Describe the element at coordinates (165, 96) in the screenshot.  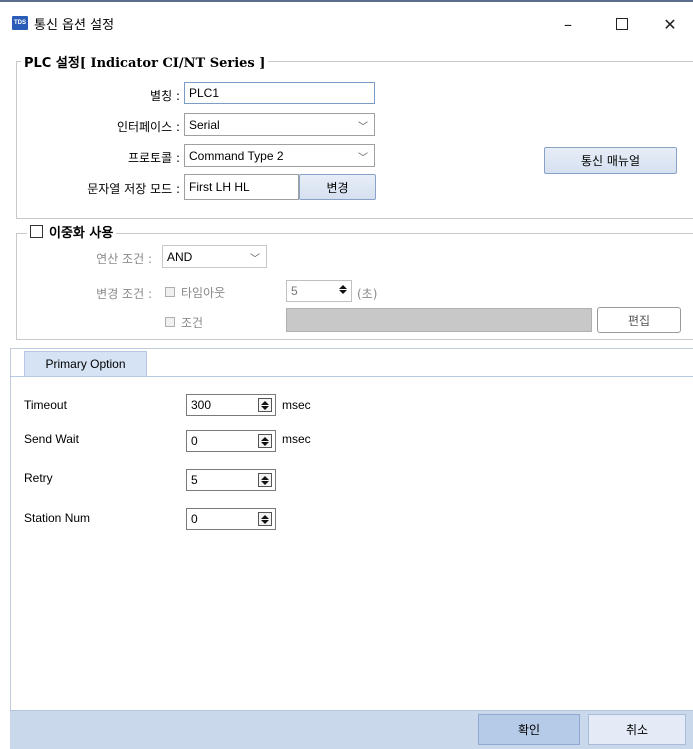
I see `alias-label: 별칭 :` at that location.